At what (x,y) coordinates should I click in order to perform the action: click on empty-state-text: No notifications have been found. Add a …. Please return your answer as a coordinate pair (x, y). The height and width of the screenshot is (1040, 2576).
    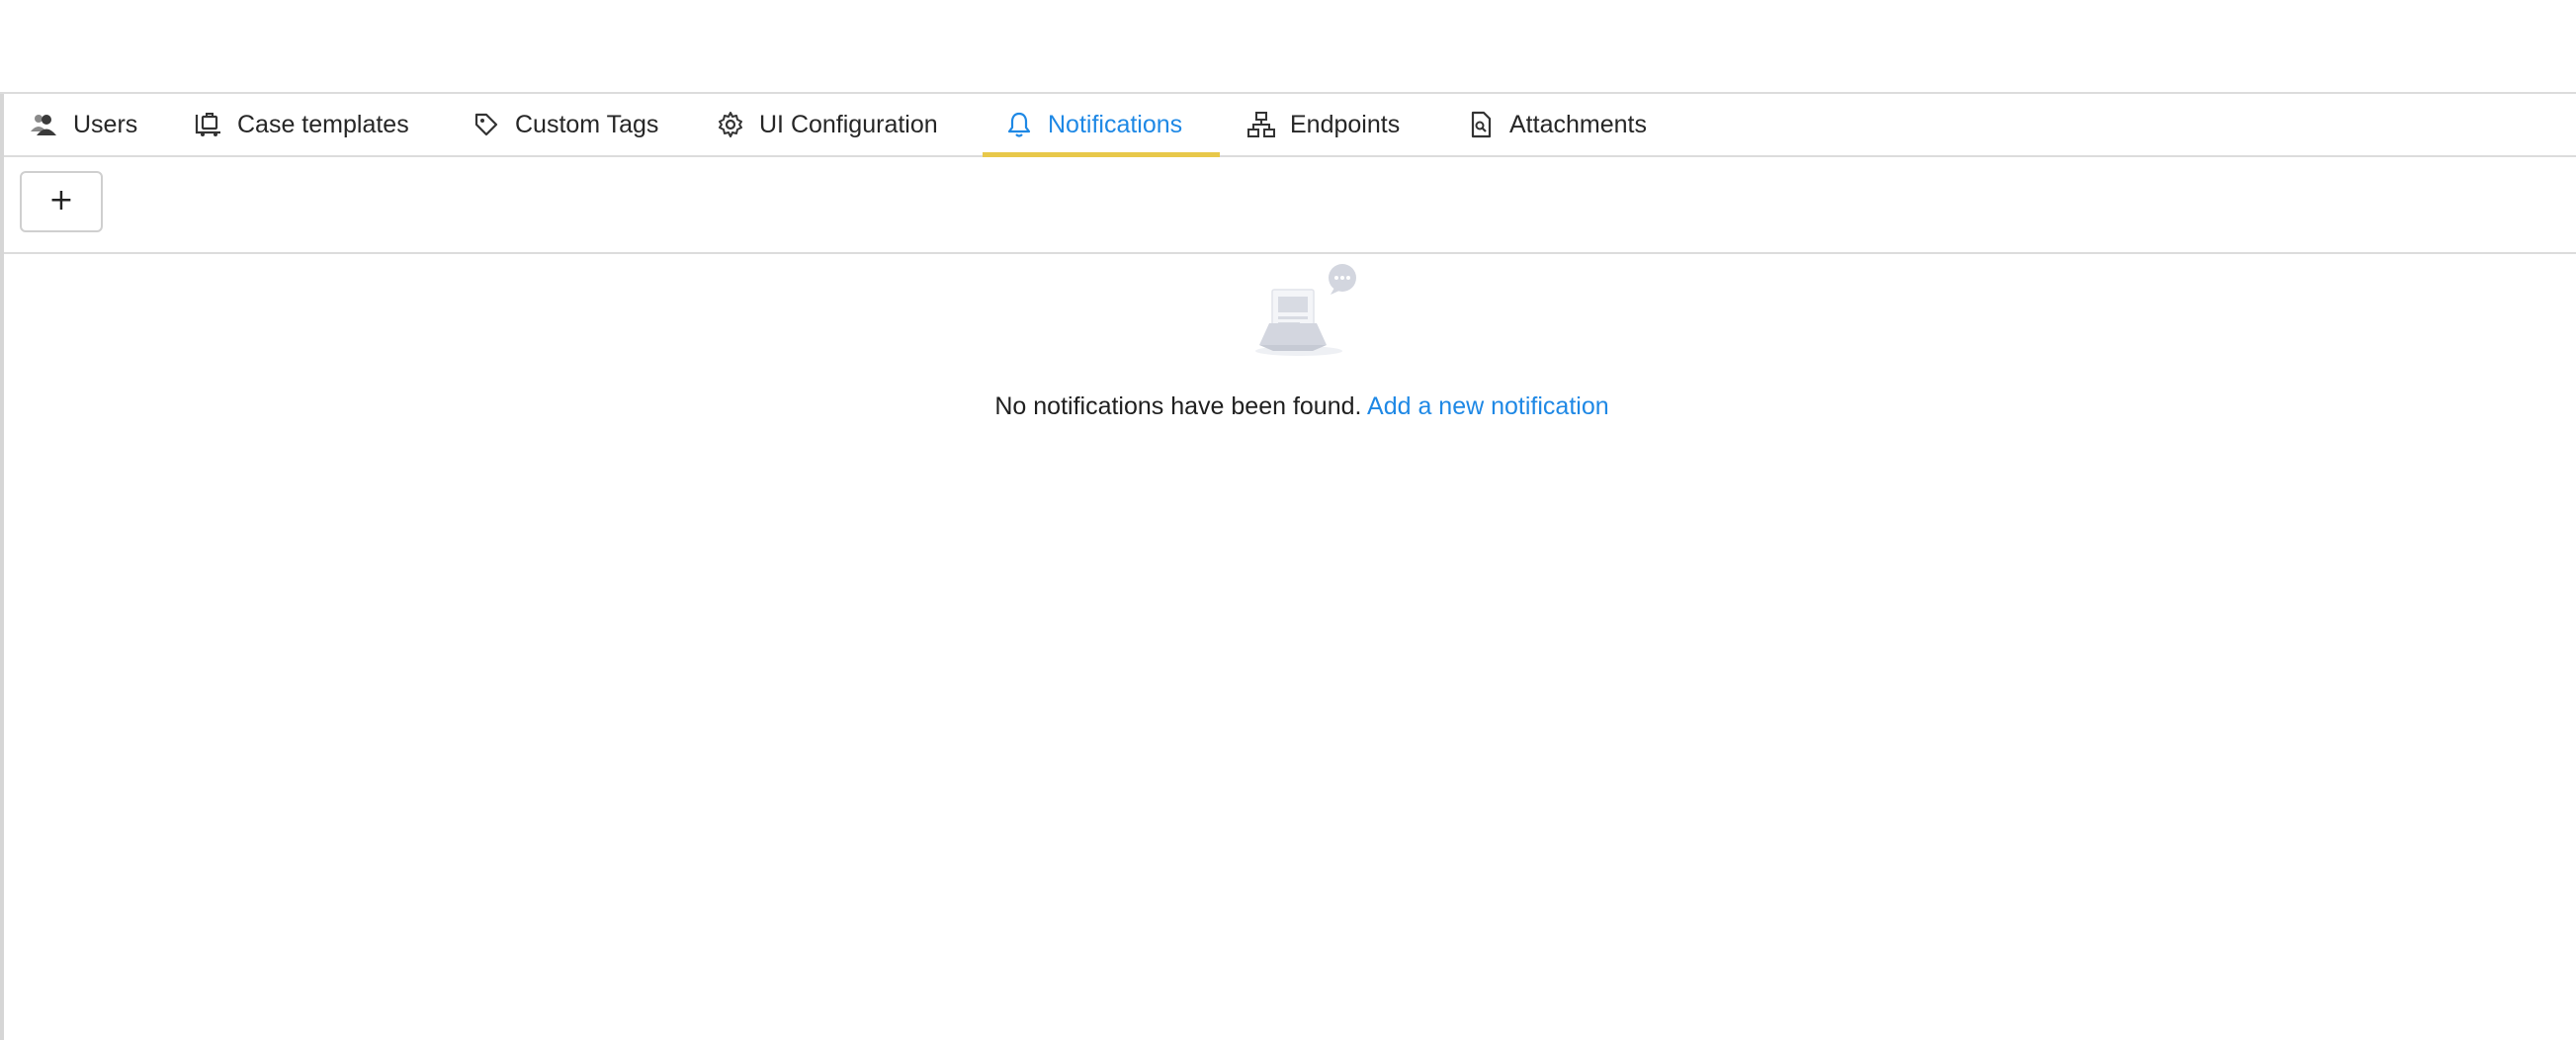
    Looking at the image, I should click on (1290, 406).